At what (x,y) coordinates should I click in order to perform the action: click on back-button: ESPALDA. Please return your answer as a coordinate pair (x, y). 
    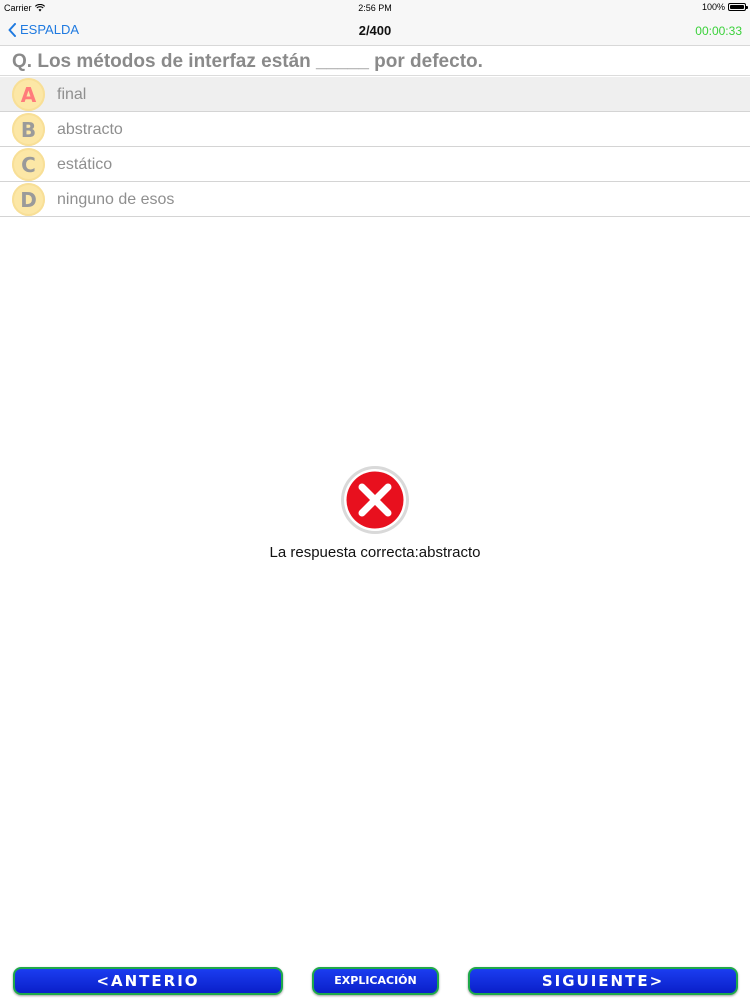
    Looking at the image, I should click on (43, 29).